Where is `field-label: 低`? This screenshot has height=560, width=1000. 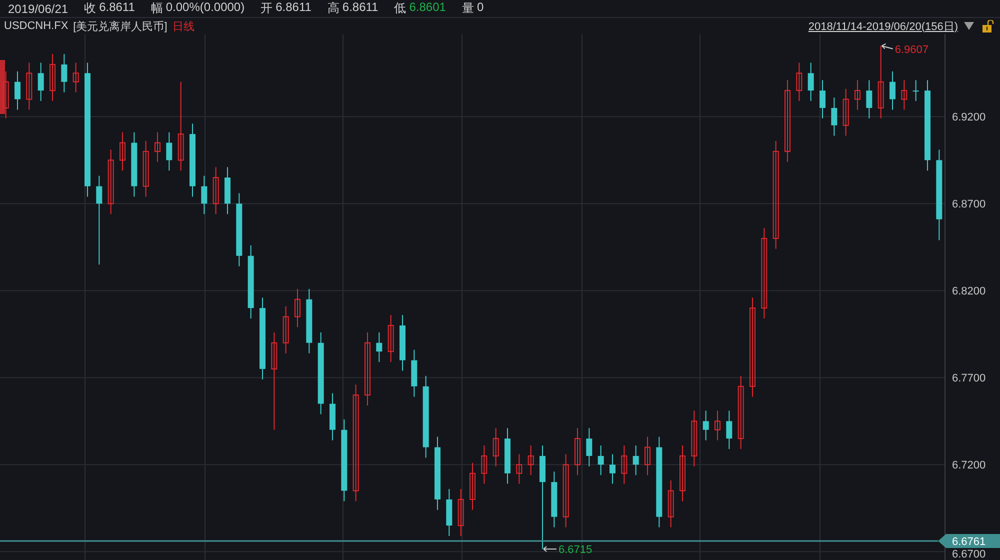 field-label: 低 is located at coordinates (400, 8).